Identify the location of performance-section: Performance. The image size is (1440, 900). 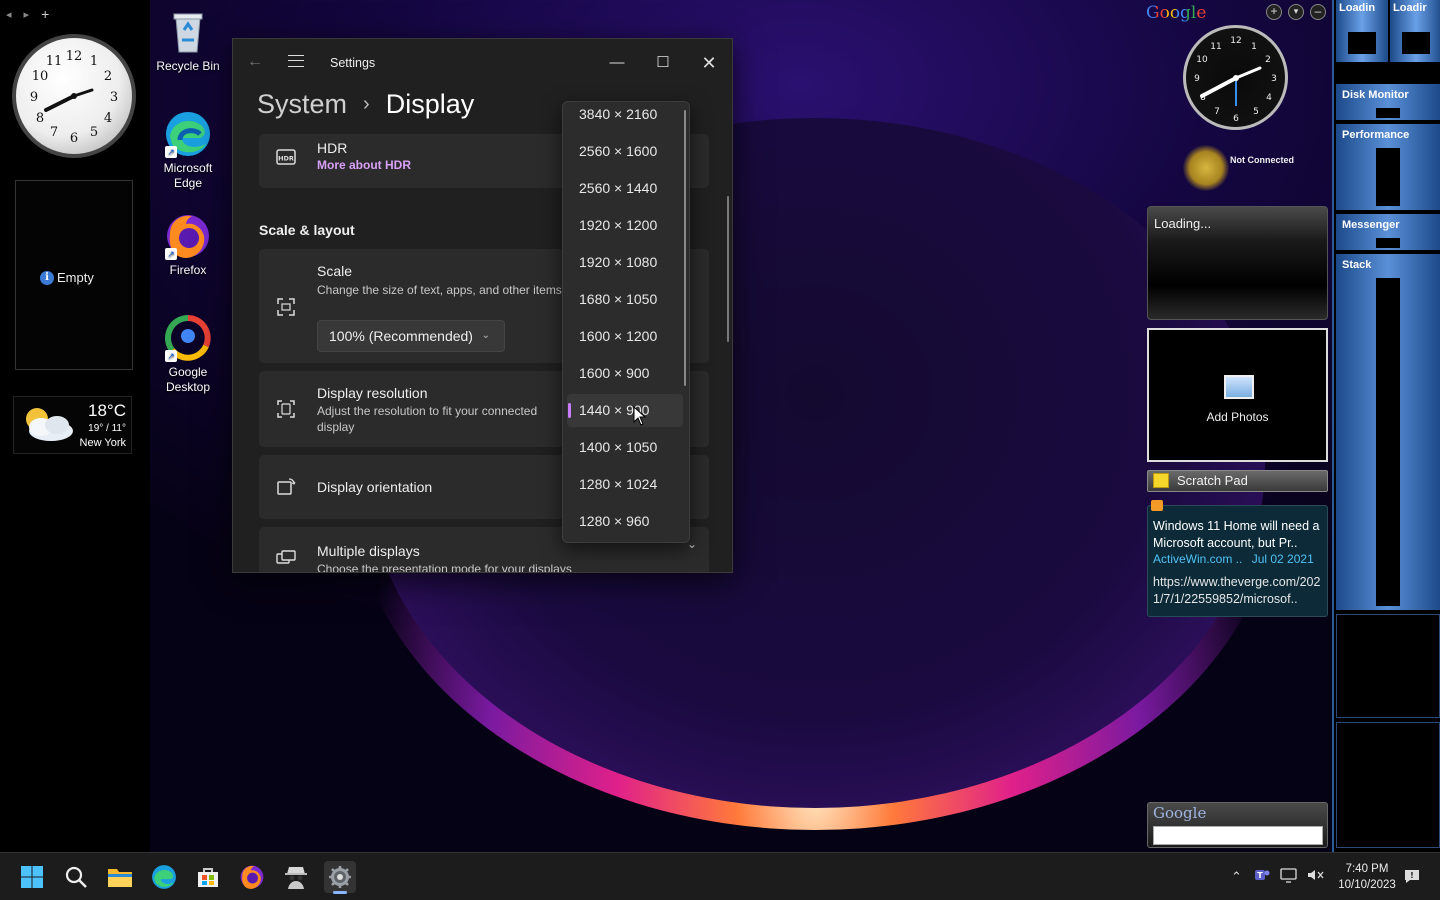
(1388, 167).